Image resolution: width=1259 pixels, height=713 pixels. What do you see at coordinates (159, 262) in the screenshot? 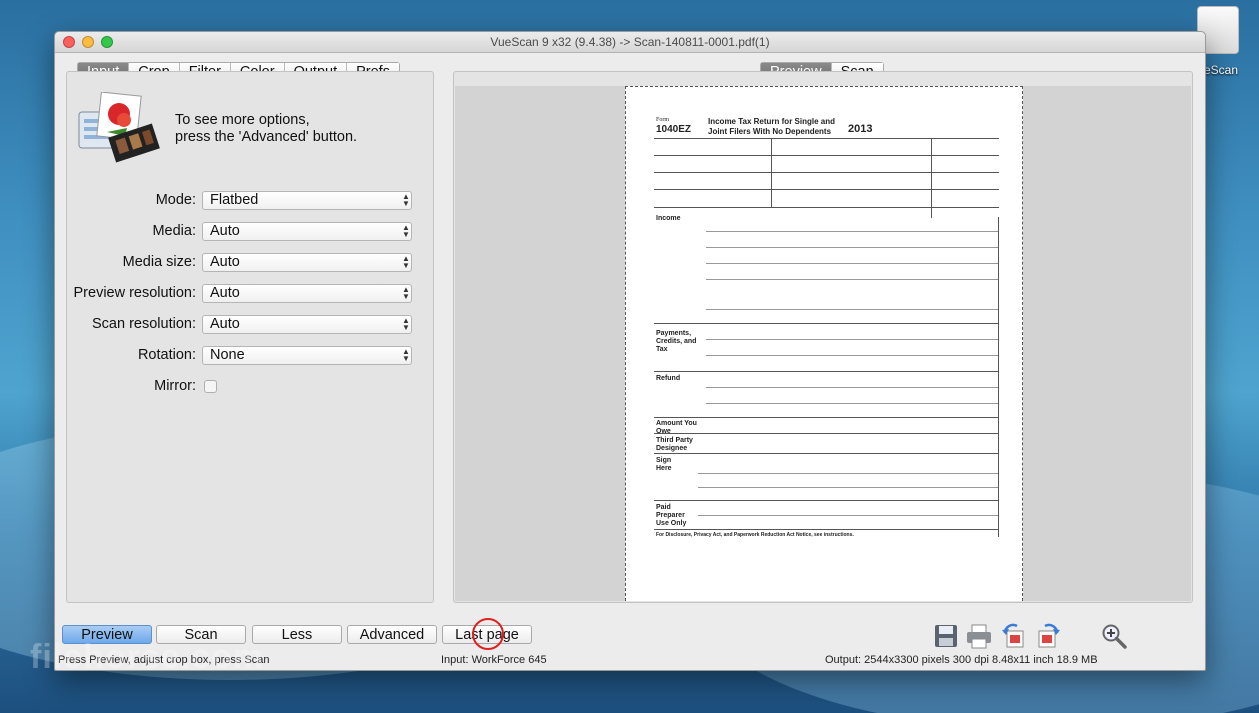
I see `media-size-label: Media size:` at bounding box center [159, 262].